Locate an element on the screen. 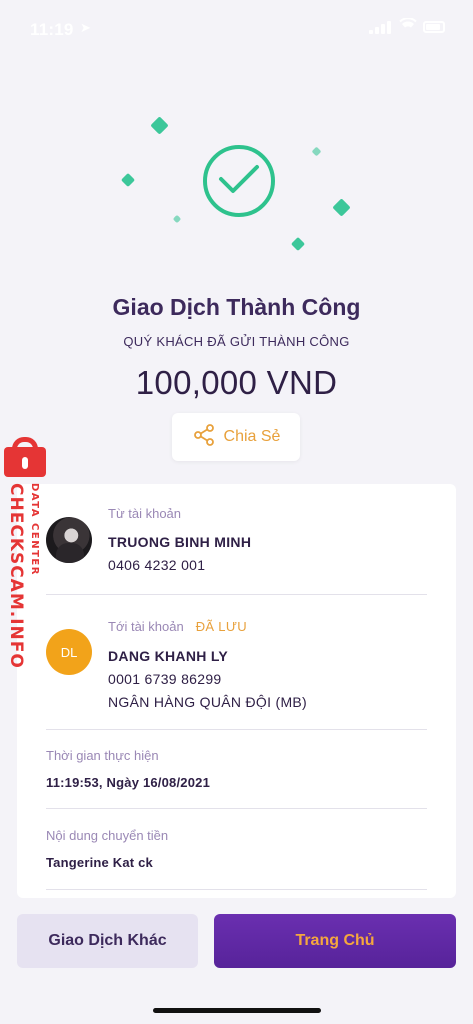 Image resolution: width=473 pixels, height=1024 pixels. battery-icon is located at coordinates (434, 27).